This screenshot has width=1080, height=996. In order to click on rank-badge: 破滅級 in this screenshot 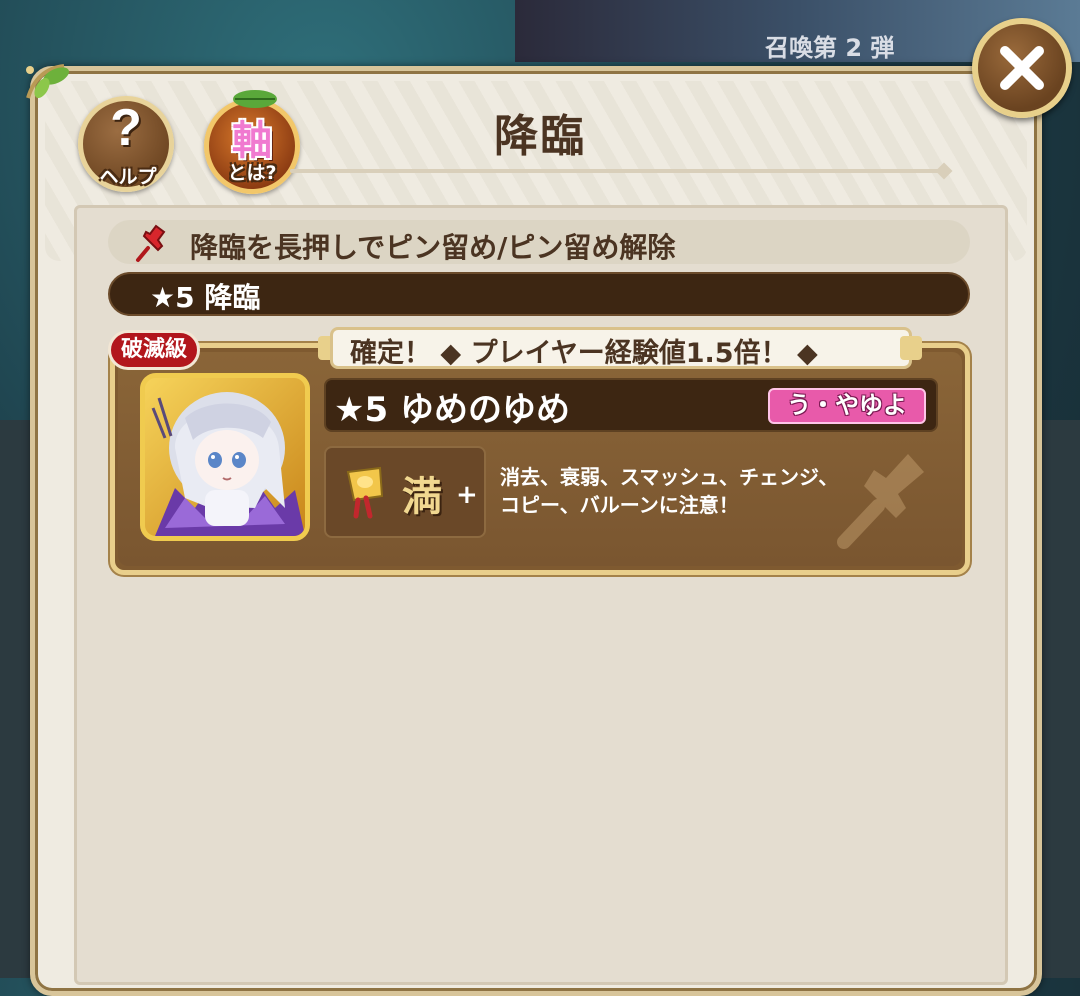, I will do `click(154, 350)`.